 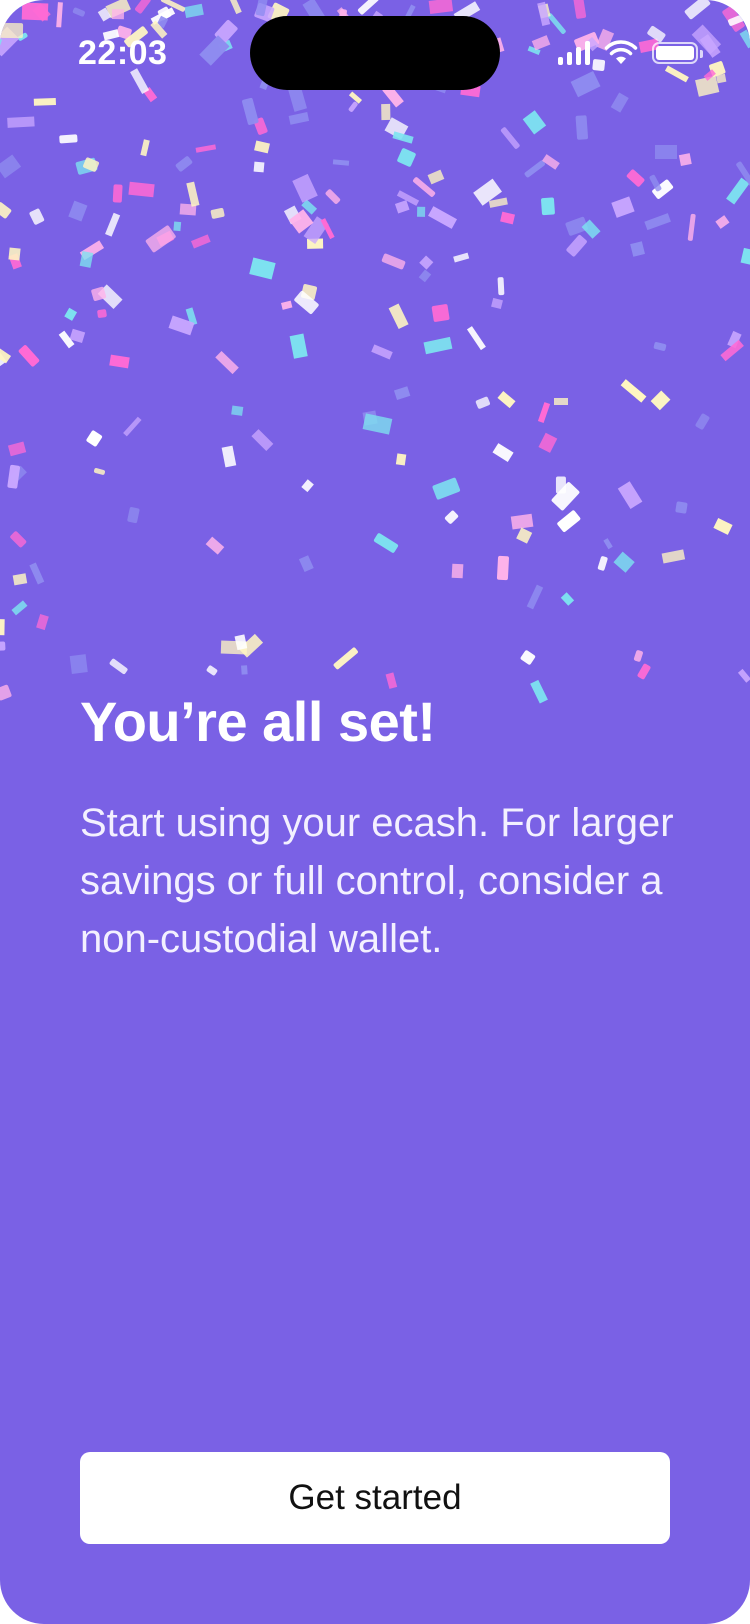 I want to click on battery-icon, so click(x=677, y=53).